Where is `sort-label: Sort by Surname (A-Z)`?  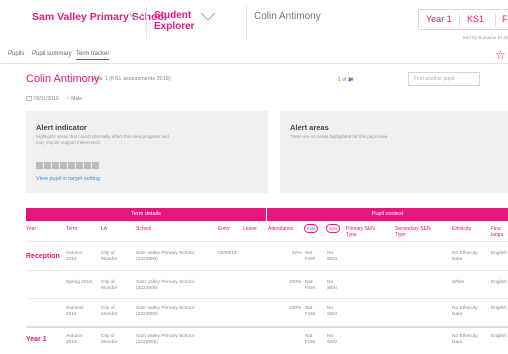 sort-label: Sort by Surname (A-Z) is located at coordinates (485, 37).